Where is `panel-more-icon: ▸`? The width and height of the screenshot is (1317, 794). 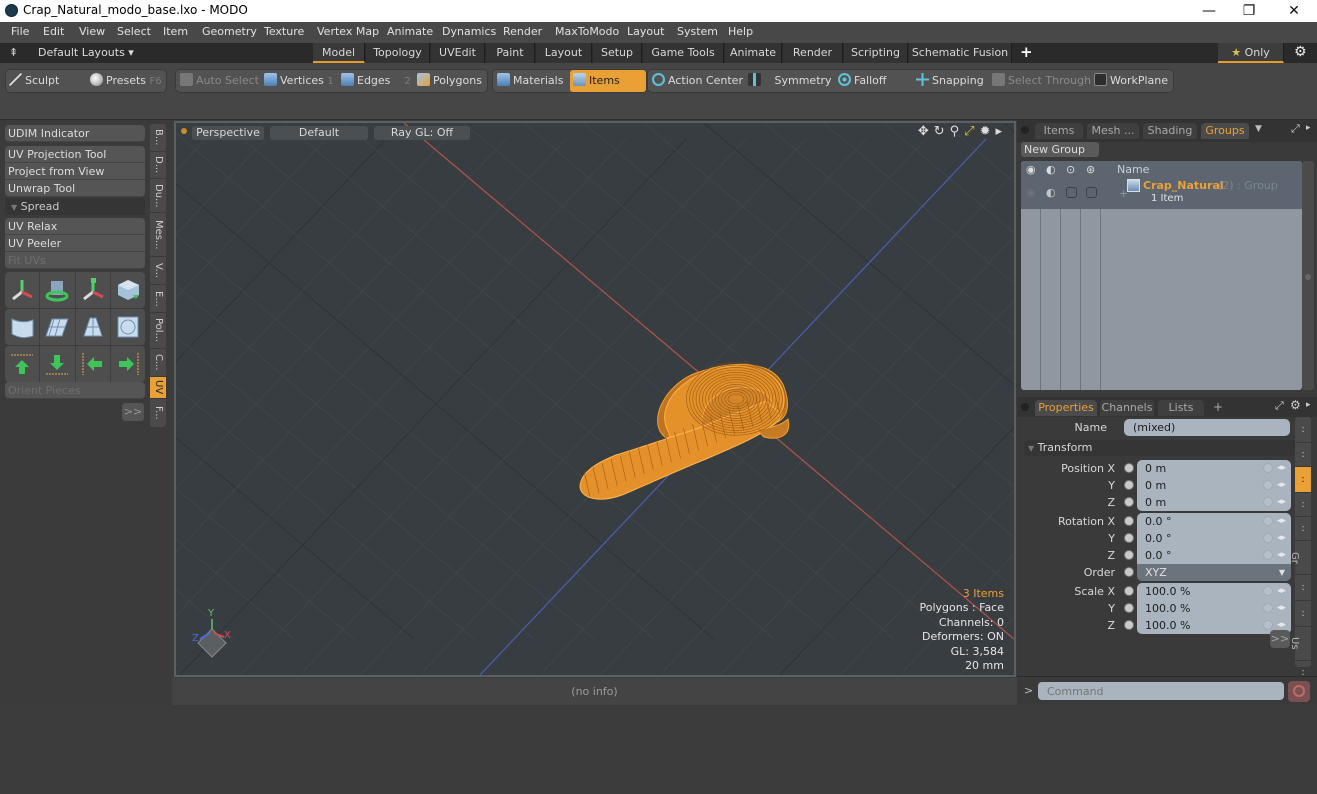 panel-more-icon: ▸ is located at coordinates (1308, 128).